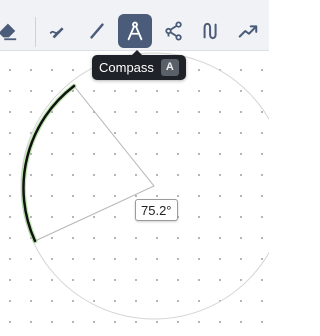 The image size is (320, 336). I want to click on trend-tool-button, so click(248, 31).